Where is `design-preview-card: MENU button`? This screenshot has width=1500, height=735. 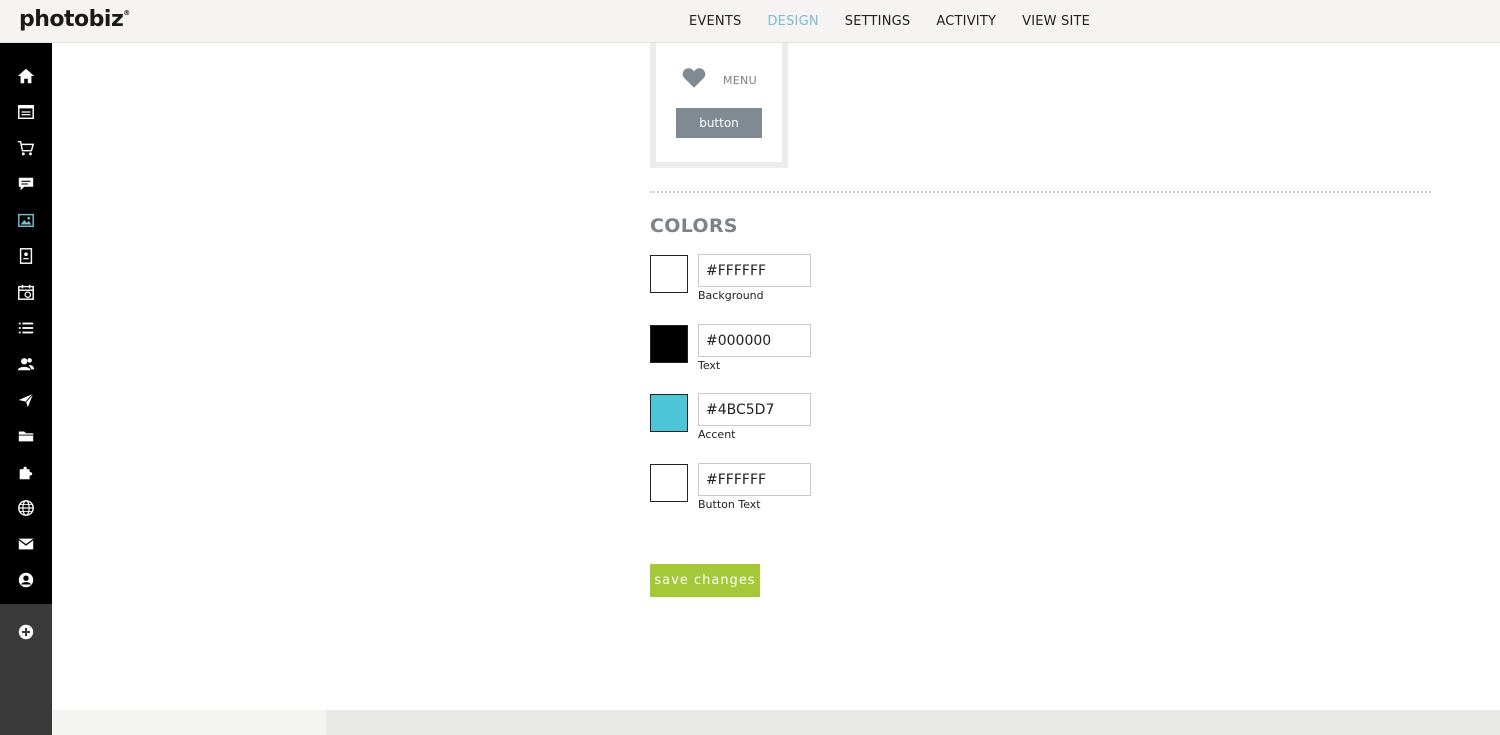
design-preview-card: MENU button is located at coordinates (719, 105).